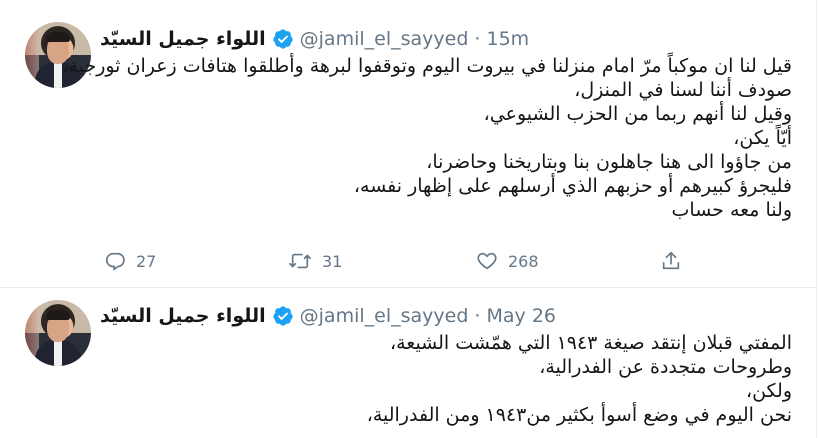 The width and height of the screenshot is (820, 438). I want to click on tweet-line: ولكن،, so click(768, 391).